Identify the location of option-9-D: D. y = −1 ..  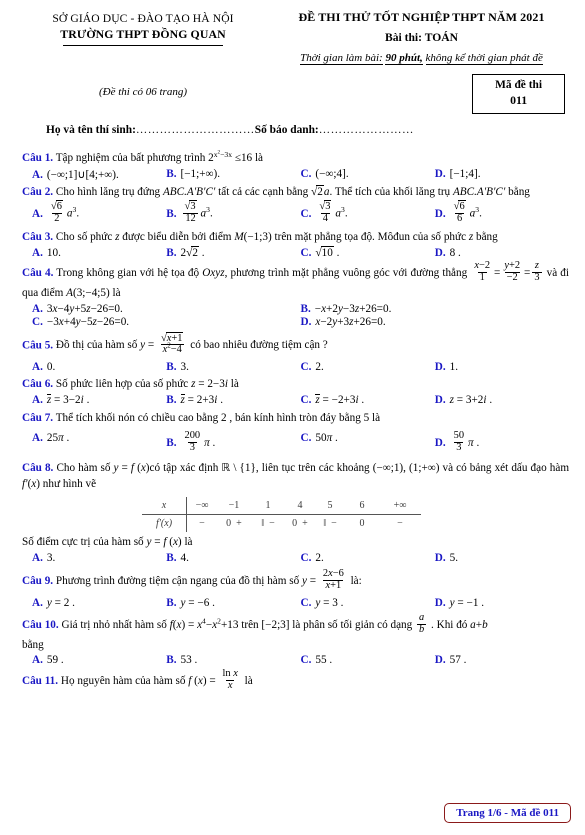
(502, 603).